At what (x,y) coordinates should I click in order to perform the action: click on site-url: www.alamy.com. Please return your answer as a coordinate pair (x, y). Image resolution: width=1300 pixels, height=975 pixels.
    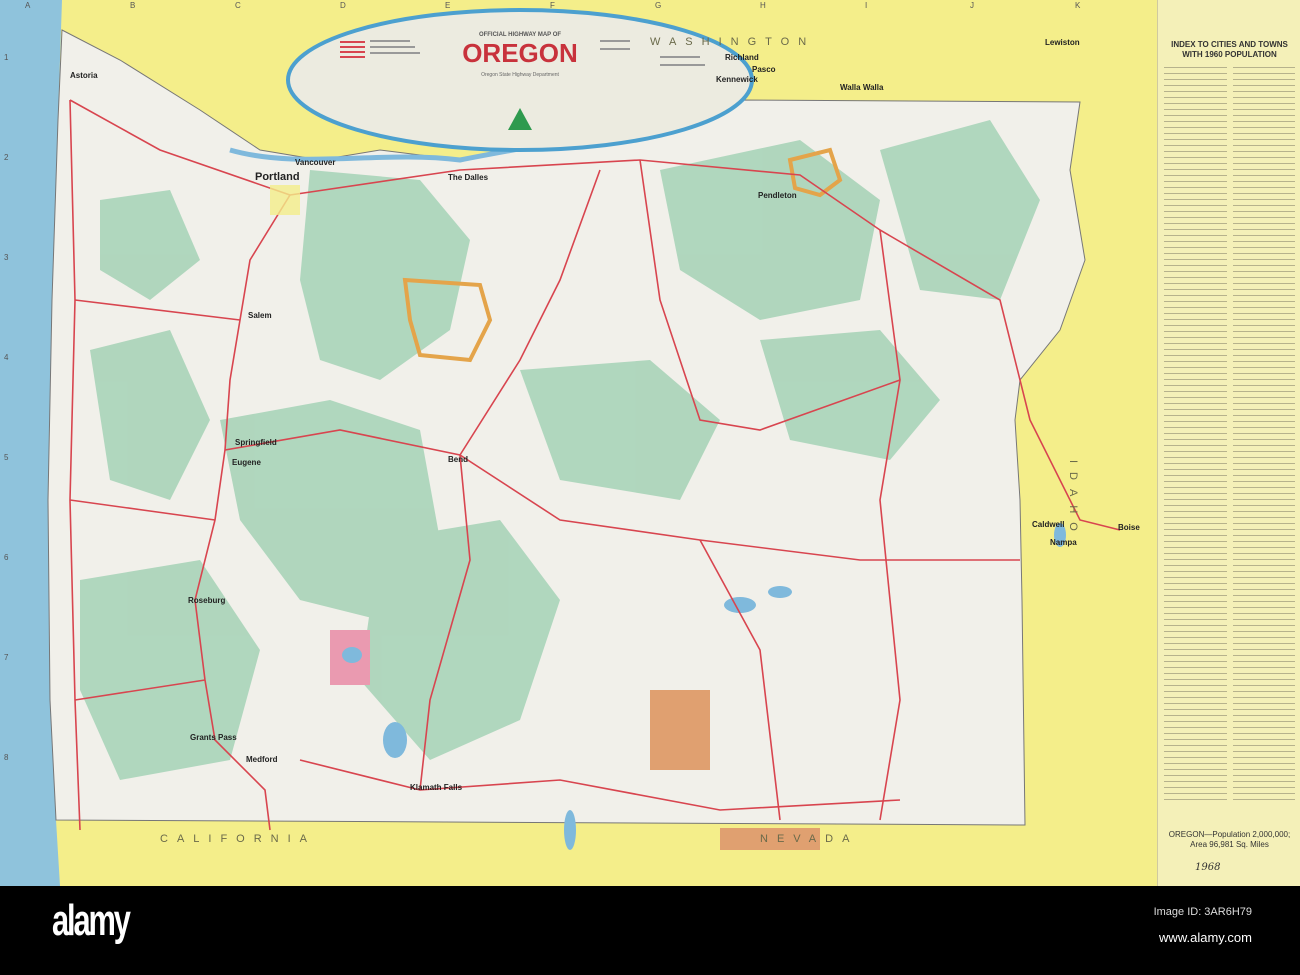
    Looking at the image, I should click on (1205, 937).